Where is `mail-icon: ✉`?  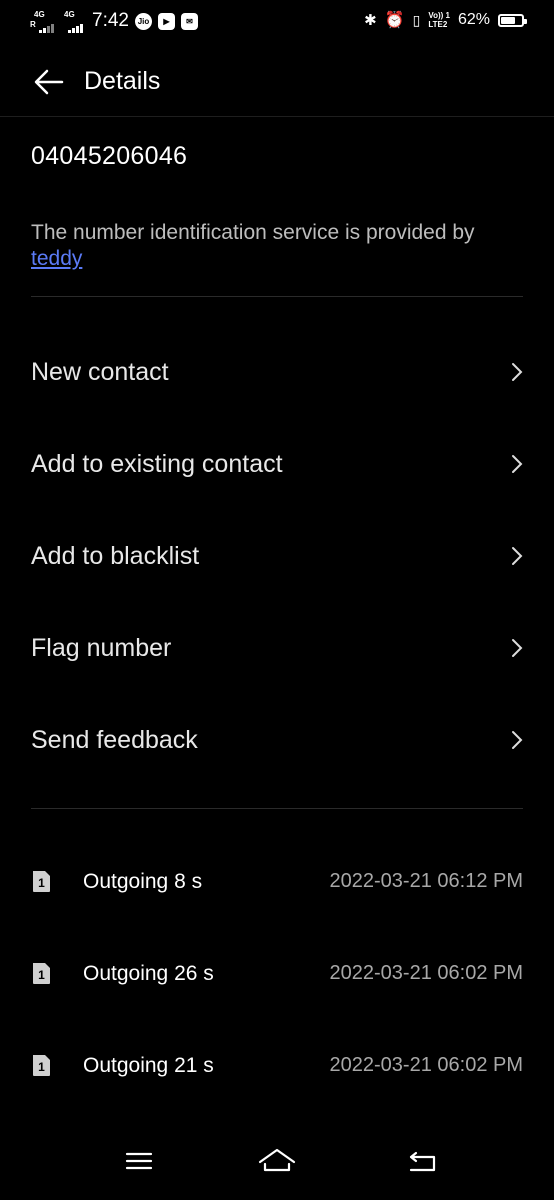
mail-icon: ✉ is located at coordinates (189, 21).